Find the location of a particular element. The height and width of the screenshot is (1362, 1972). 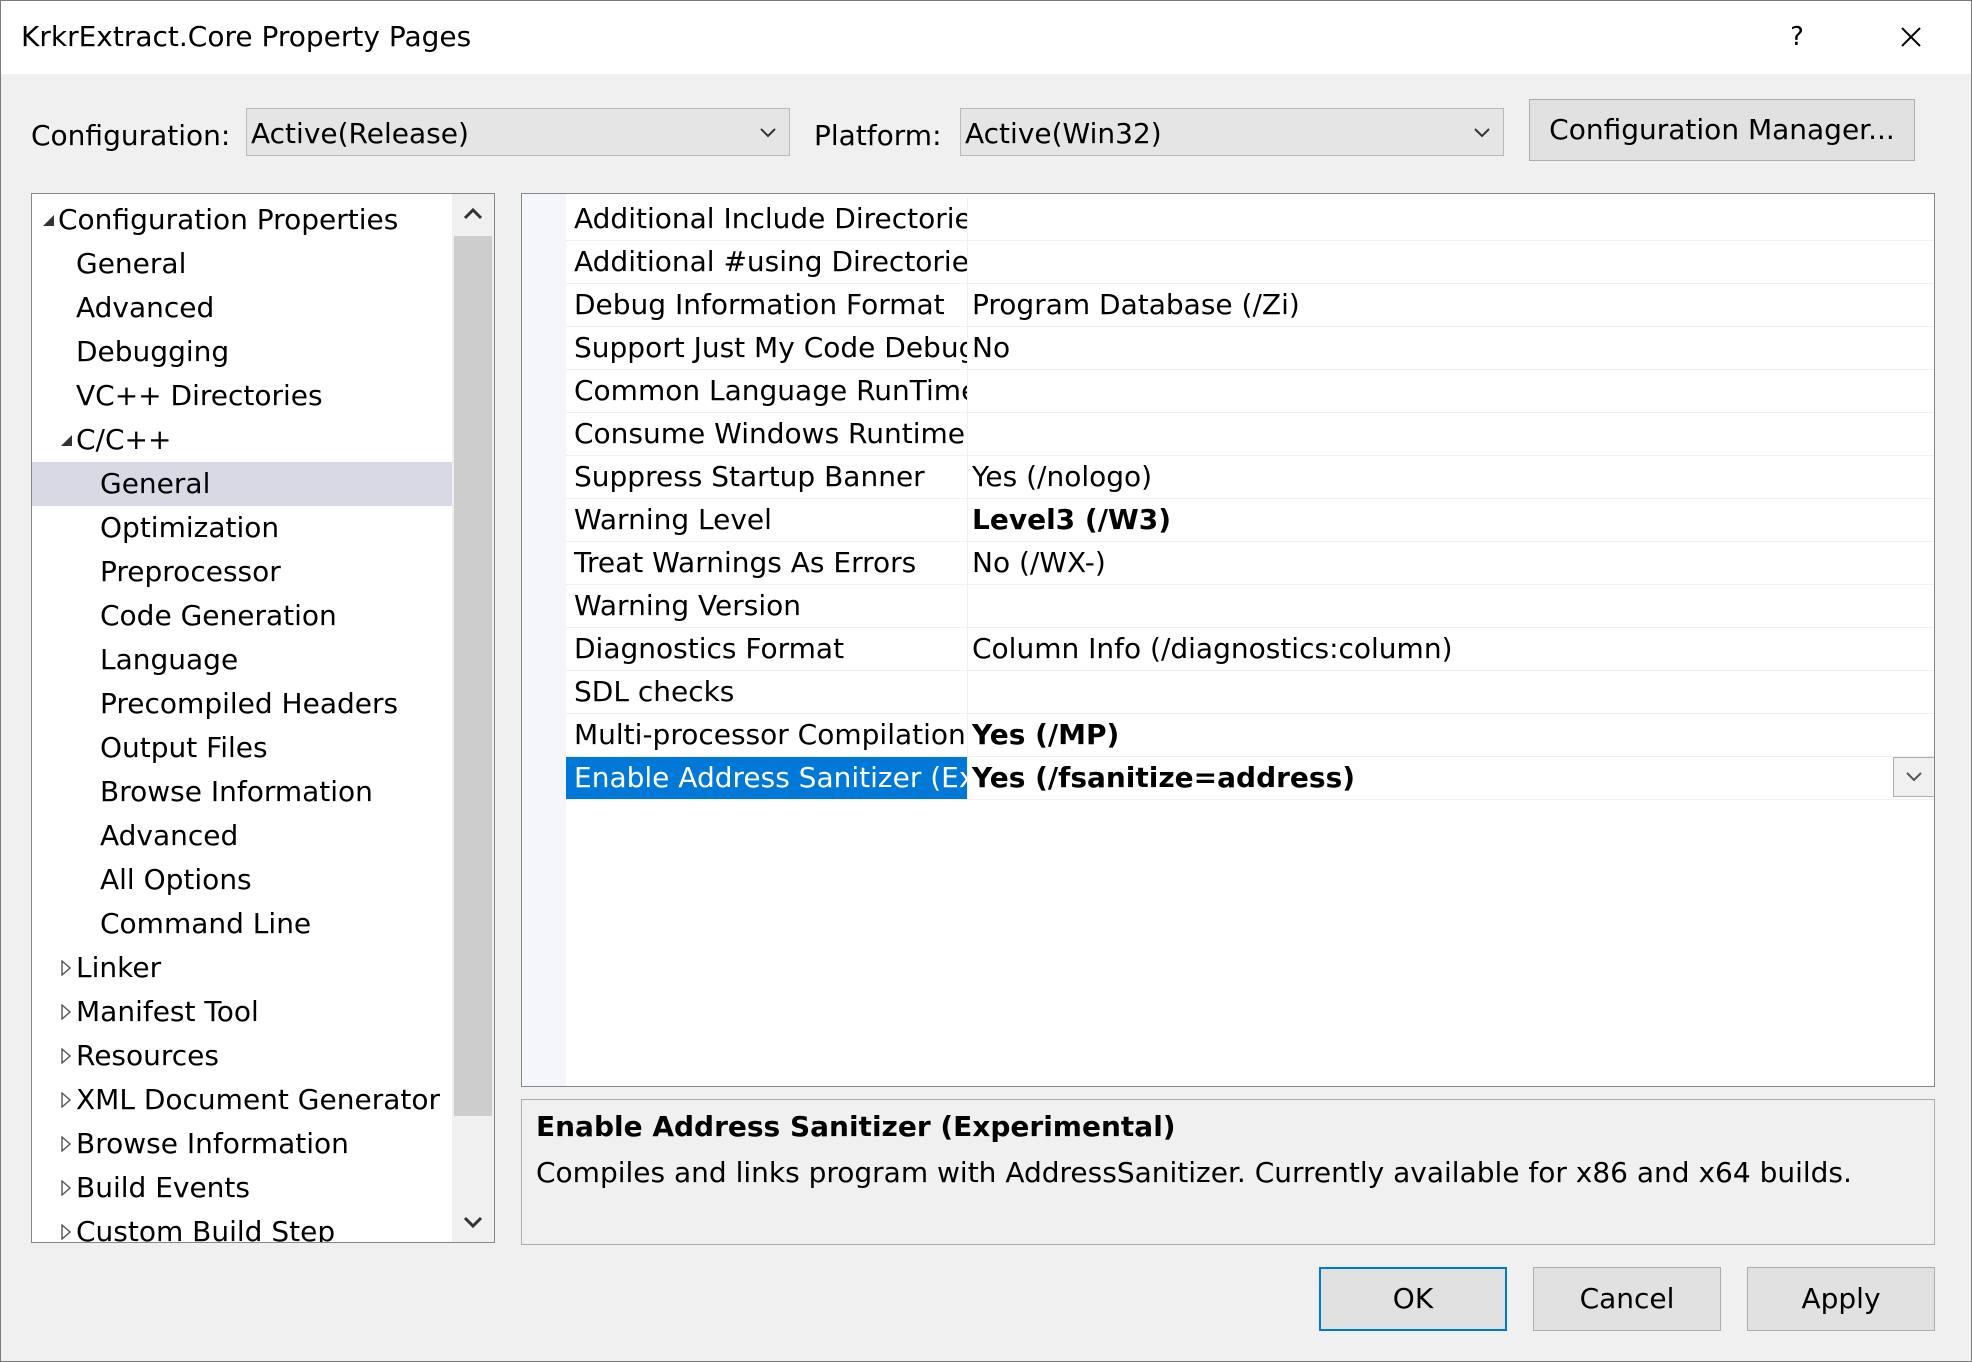

grid-gutter is located at coordinates (544, 640).